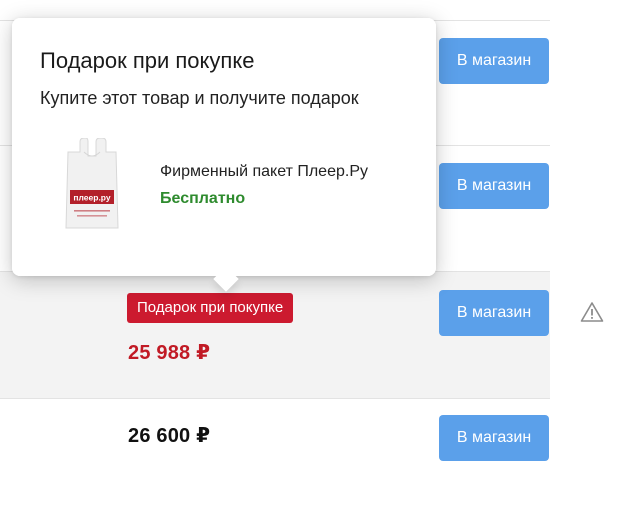 The height and width of the screenshot is (513, 620). I want to click on gift-badge: Подарок при покупке, so click(210, 308).